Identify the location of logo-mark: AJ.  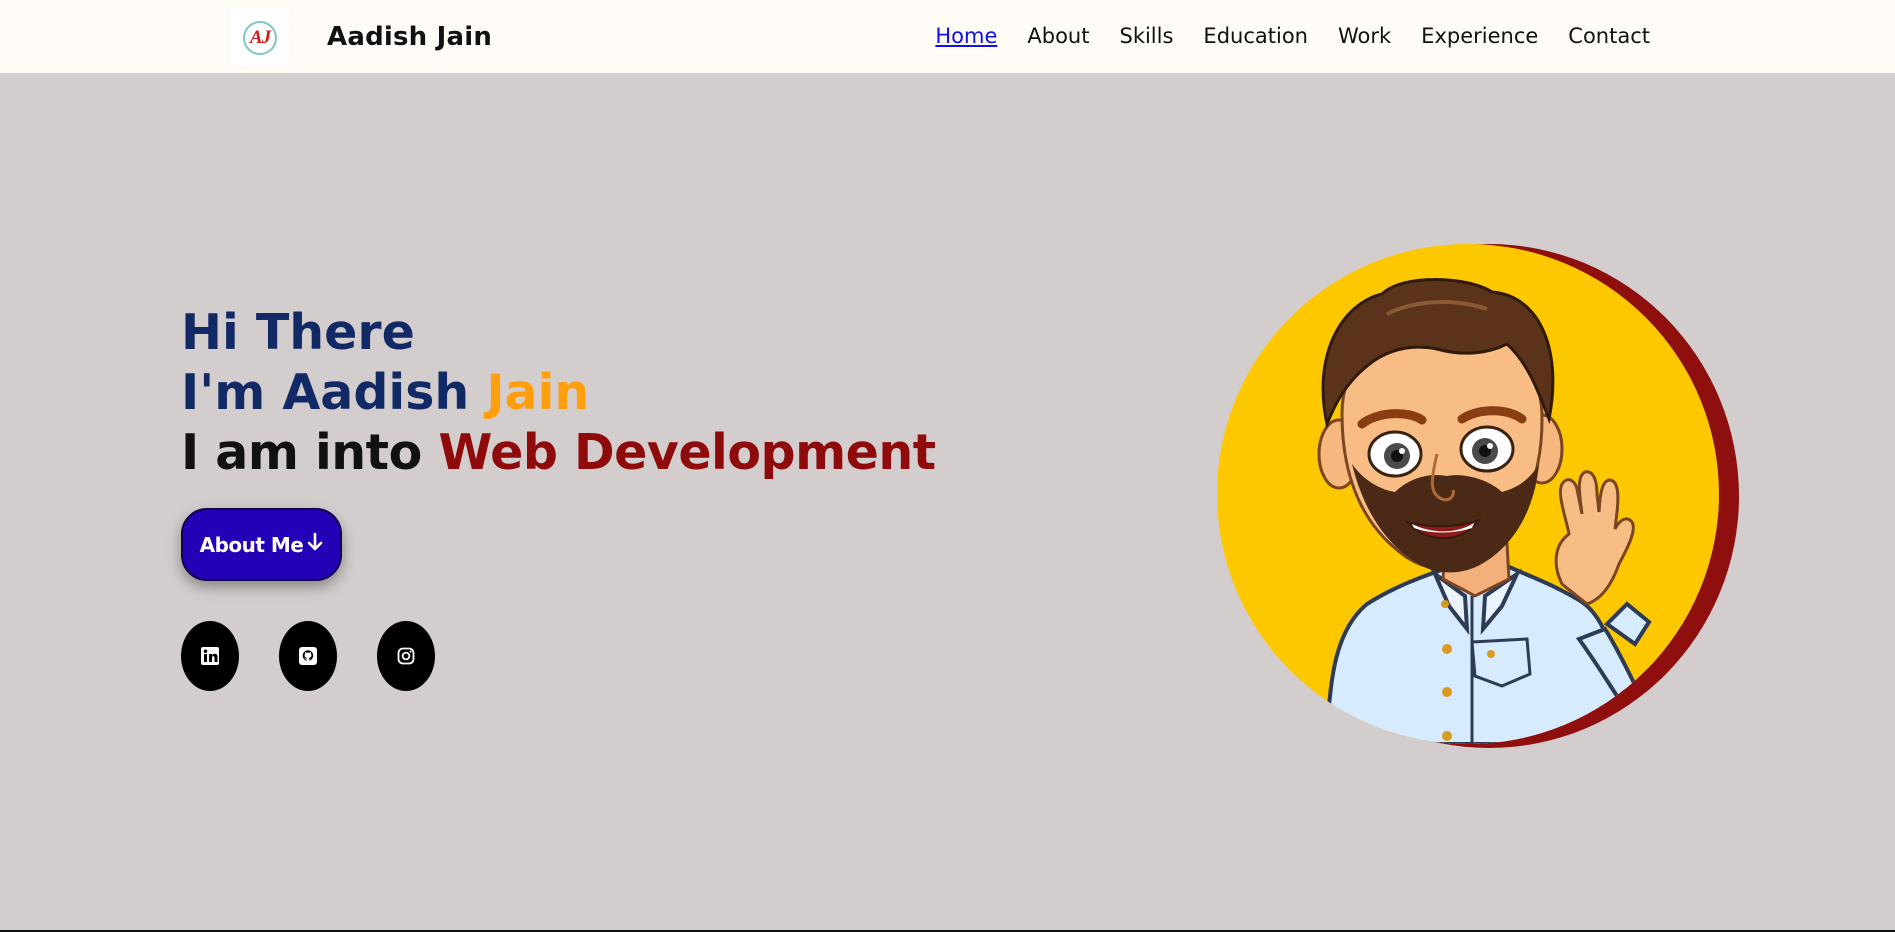
(260, 37).